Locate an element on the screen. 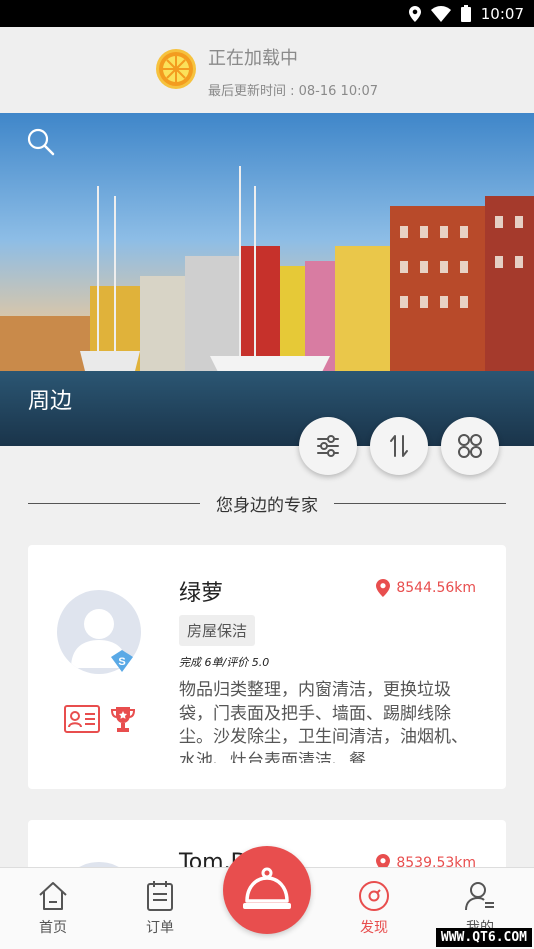 This screenshot has height=949, width=534. sort-button is located at coordinates (399, 446).